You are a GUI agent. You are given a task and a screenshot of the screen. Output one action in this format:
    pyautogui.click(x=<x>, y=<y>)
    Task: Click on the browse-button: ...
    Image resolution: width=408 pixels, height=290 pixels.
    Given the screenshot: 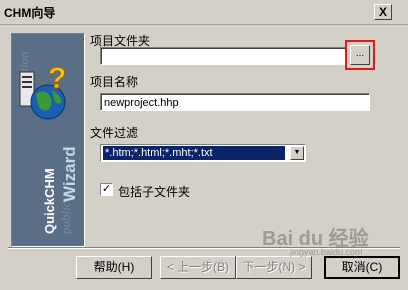 What is the action you would take?
    pyautogui.click(x=360, y=55)
    